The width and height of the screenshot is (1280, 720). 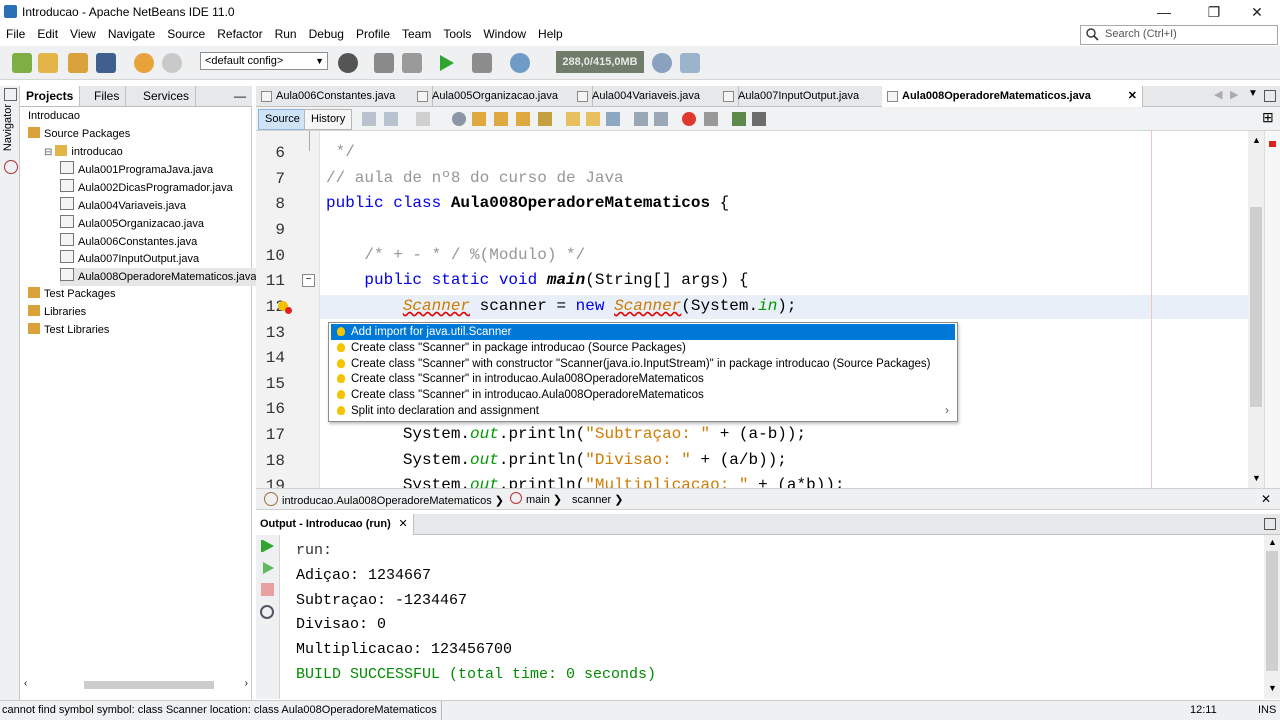 I want to click on tree-item: Aula001ProgramaJava.java, so click(x=136, y=170).